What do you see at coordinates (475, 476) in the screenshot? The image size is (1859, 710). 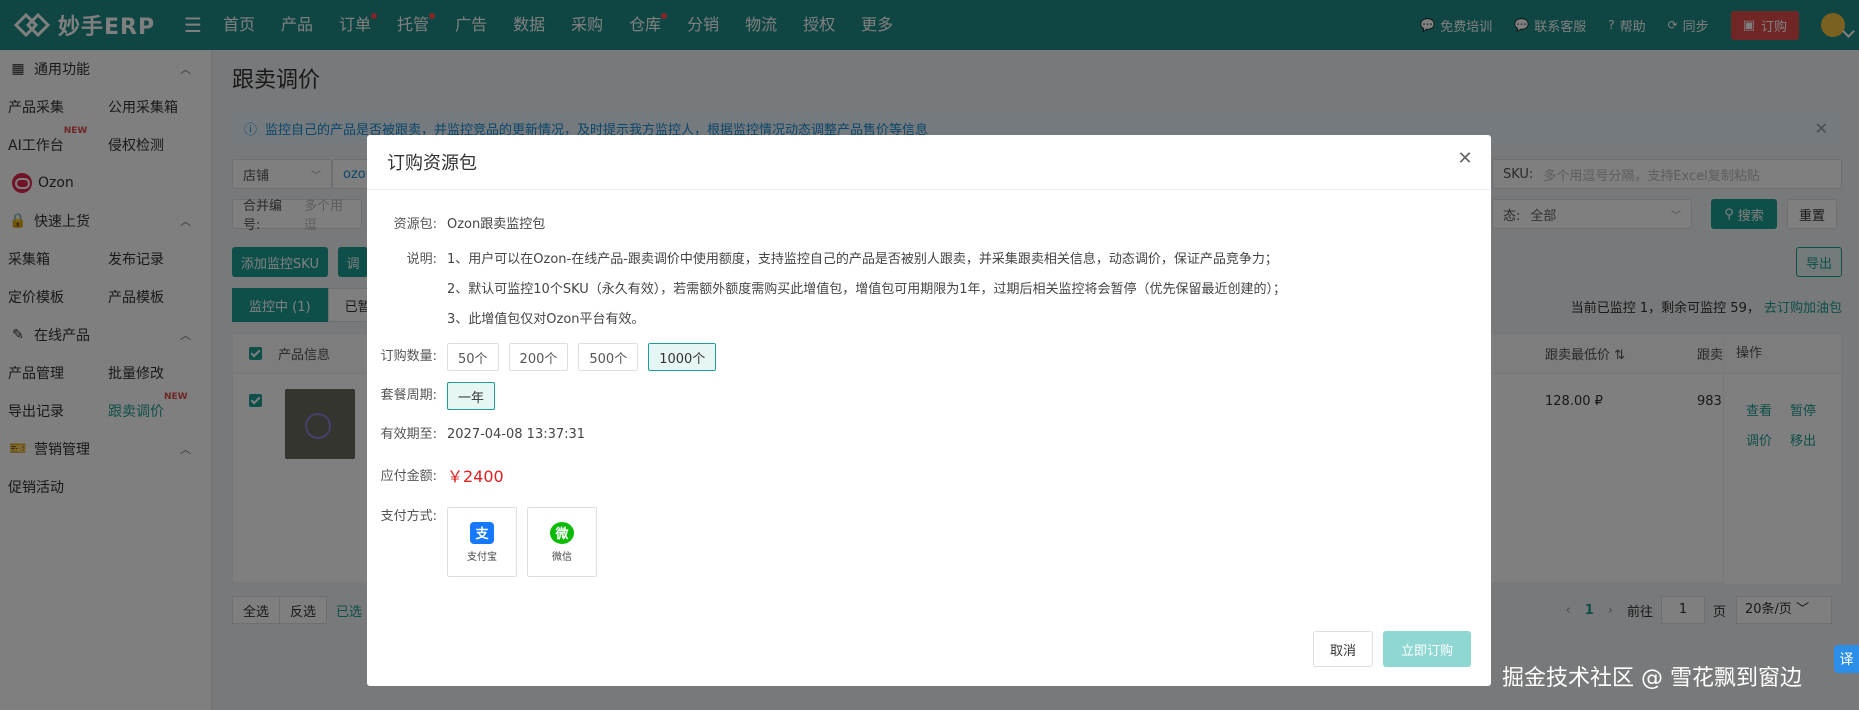 I see `amount-value: ￥2400` at bounding box center [475, 476].